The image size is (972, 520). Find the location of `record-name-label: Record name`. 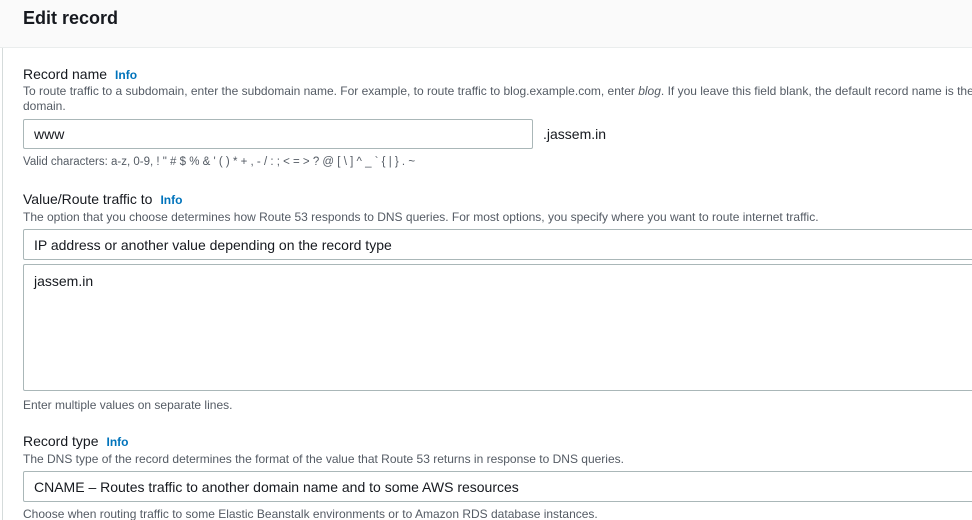

record-name-label: Record name is located at coordinates (65, 74).